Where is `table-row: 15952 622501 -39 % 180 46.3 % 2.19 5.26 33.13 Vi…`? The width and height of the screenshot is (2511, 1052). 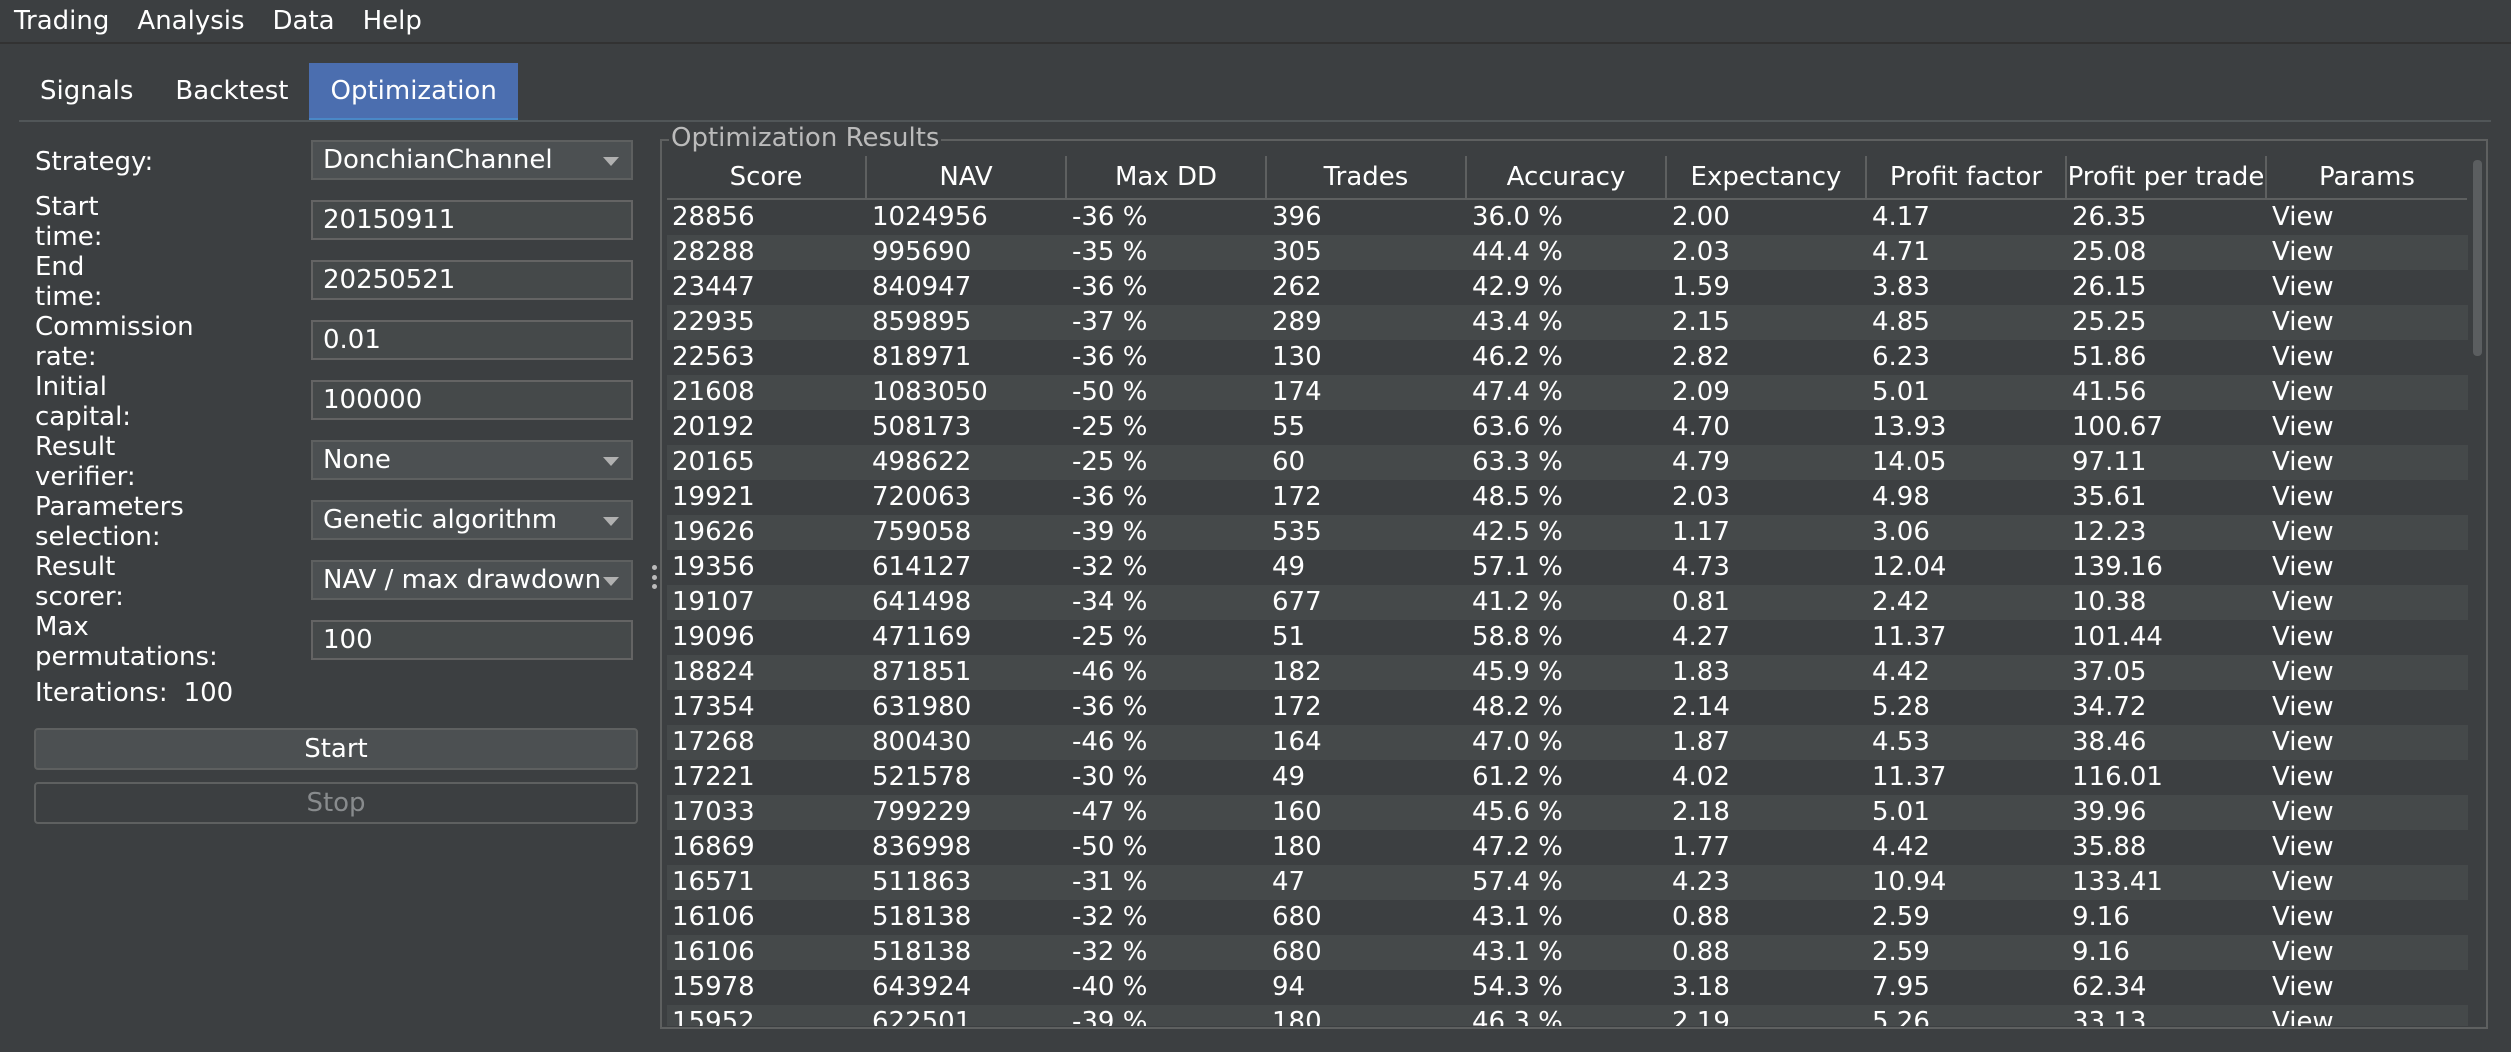
table-row: 15952 622501 -39 % 180 46.3 % 2.19 5.26 33.13 Vi… is located at coordinates (1567, 1015).